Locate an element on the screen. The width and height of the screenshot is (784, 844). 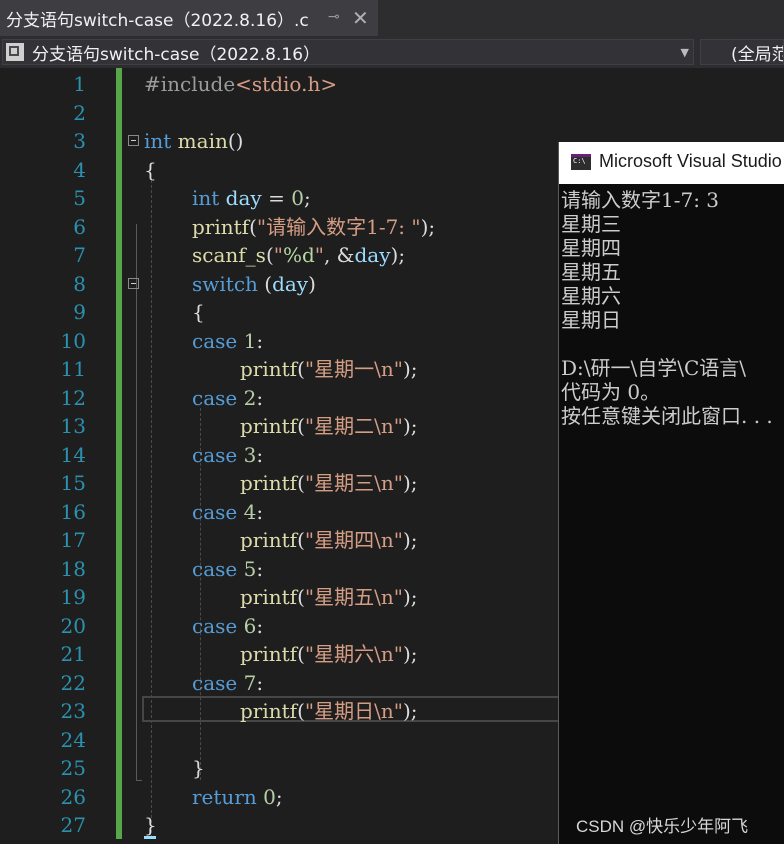
code-text: case 2: is located at coordinates (227, 398).